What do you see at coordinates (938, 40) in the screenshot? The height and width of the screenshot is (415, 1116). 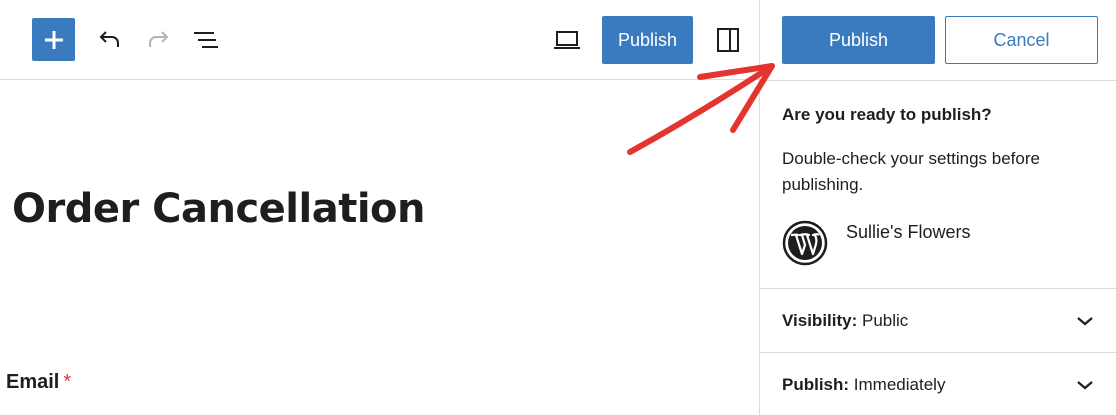 I see `publish-panel-header: Publish Cancel` at bounding box center [938, 40].